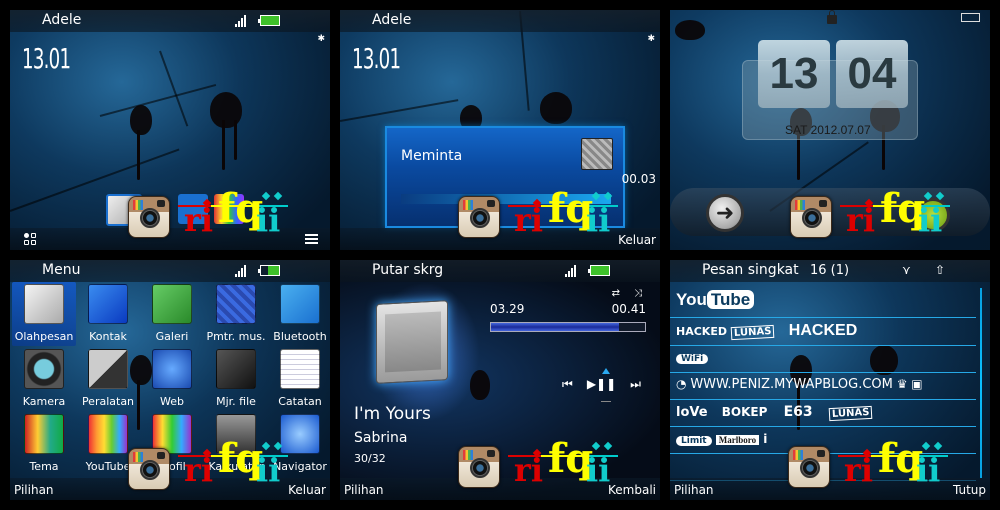  What do you see at coordinates (940, 270) in the screenshot?
I see `text-case-icon: ⇧` at bounding box center [940, 270].